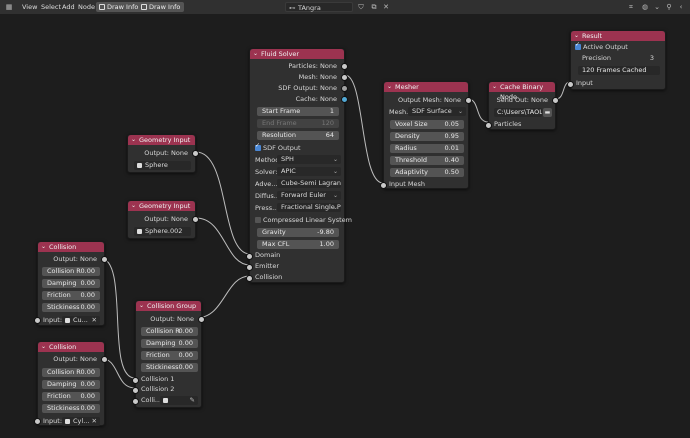 The width and height of the screenshot is (690, 438). What do you see at coordinates (669, 7) in the screenshot?
I see `pin-icon: ⚲` at bounding box center [669, 7].